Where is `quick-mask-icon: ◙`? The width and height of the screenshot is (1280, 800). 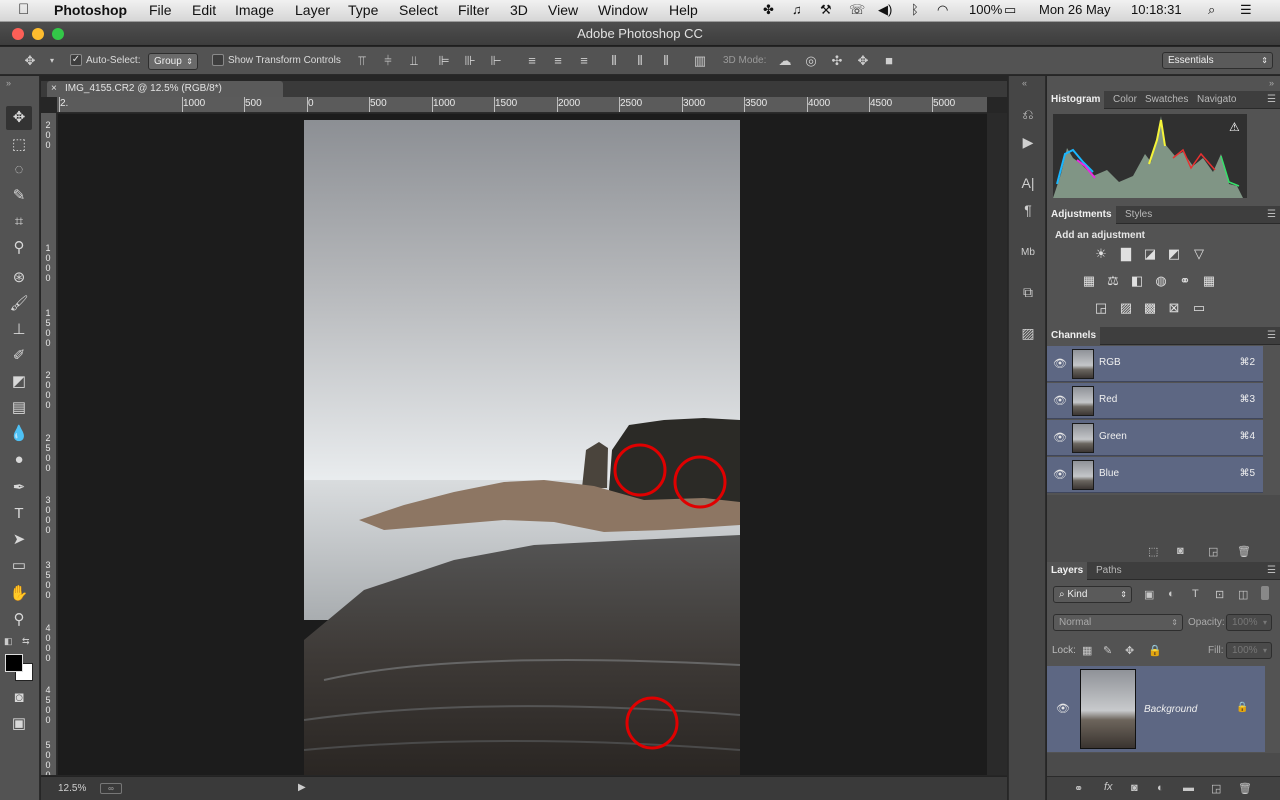
quick-mask-icon: ◙ is located at coordinates (19, 698).